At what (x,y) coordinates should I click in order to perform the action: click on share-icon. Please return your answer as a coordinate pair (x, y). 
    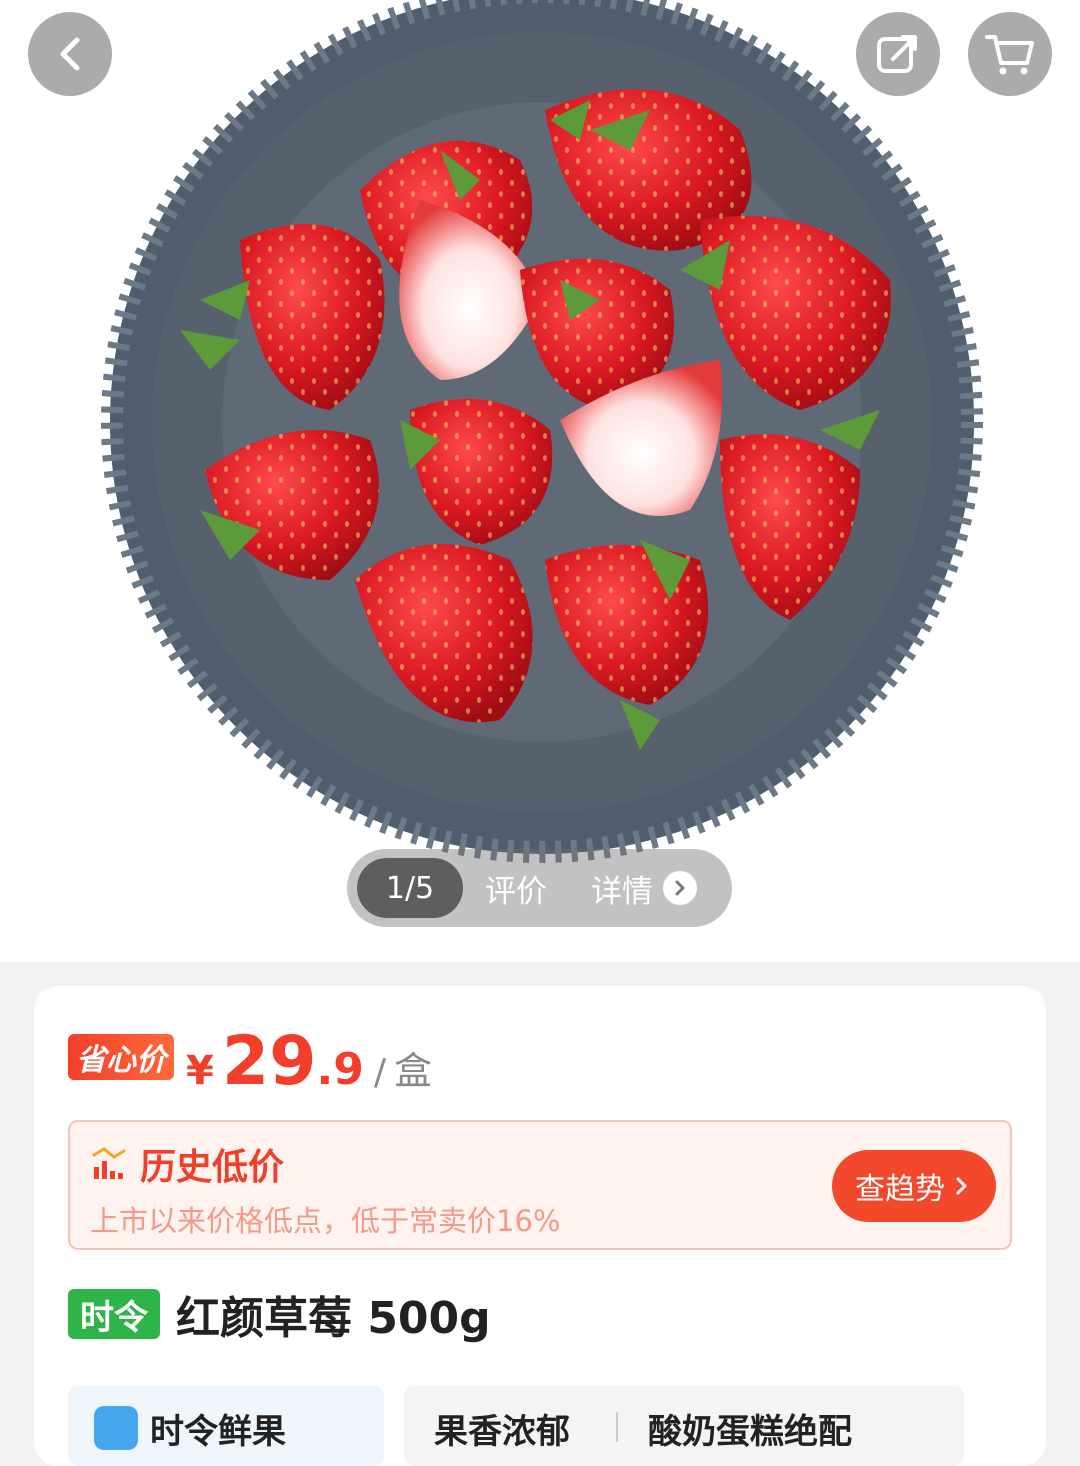
    Looking at the image, I should click on (897, 54).